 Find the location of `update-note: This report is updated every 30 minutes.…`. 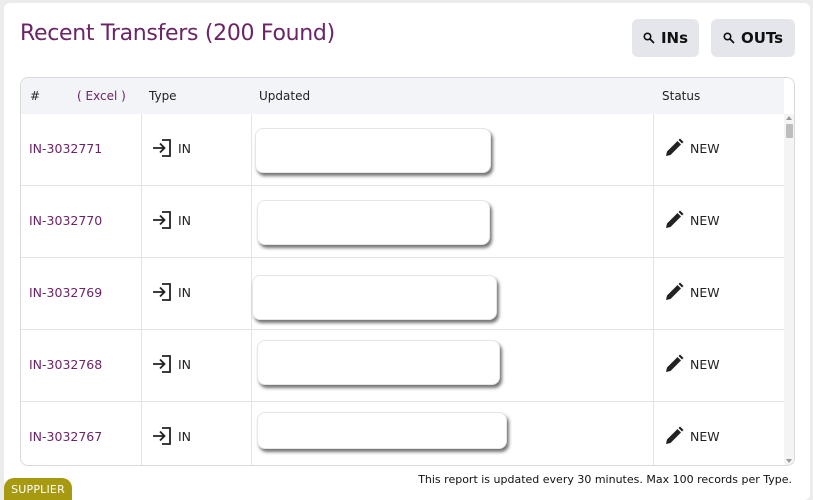

update-note: This report is updated every 30 minutes.… is located at coordinates (605, 479).